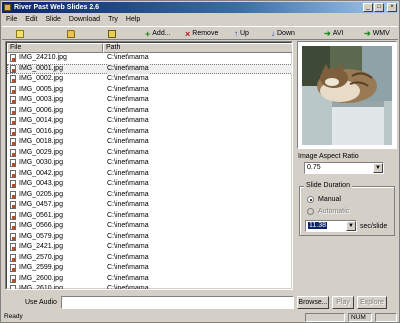  I want to click on down-arrow-icon: ↓, so click(273, 33).